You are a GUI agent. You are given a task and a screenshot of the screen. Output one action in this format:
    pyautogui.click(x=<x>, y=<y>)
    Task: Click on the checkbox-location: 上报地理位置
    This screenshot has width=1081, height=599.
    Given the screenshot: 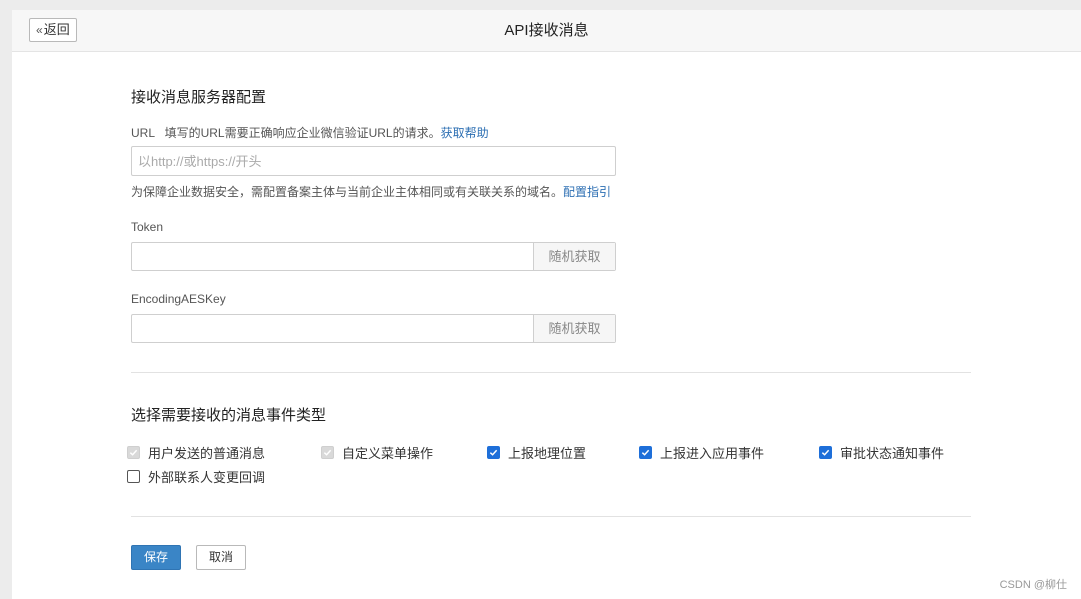 What is the action you would take?
    pyautogui.click(x=536, y=452)
    